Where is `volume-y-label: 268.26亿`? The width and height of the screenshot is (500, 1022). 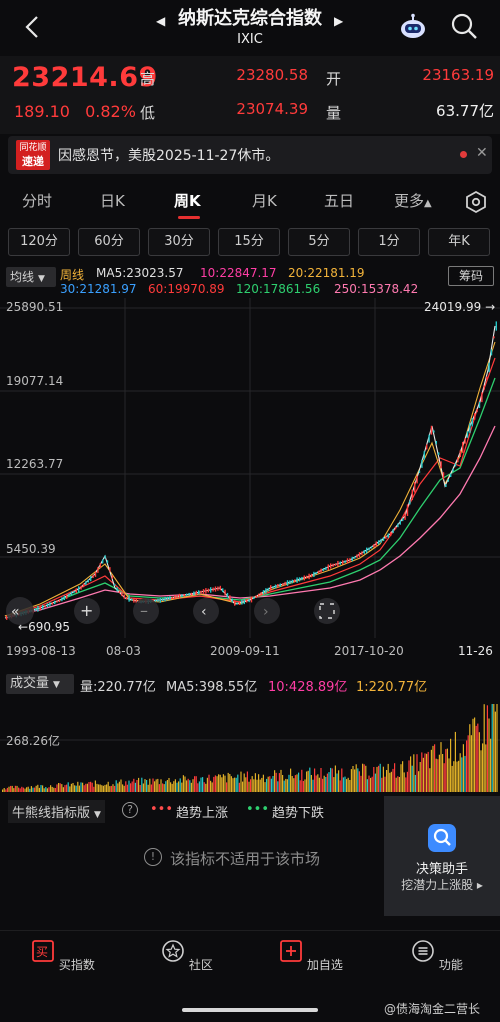
volume-y-label: 268.26亿 is located at coordinates (33, 741).